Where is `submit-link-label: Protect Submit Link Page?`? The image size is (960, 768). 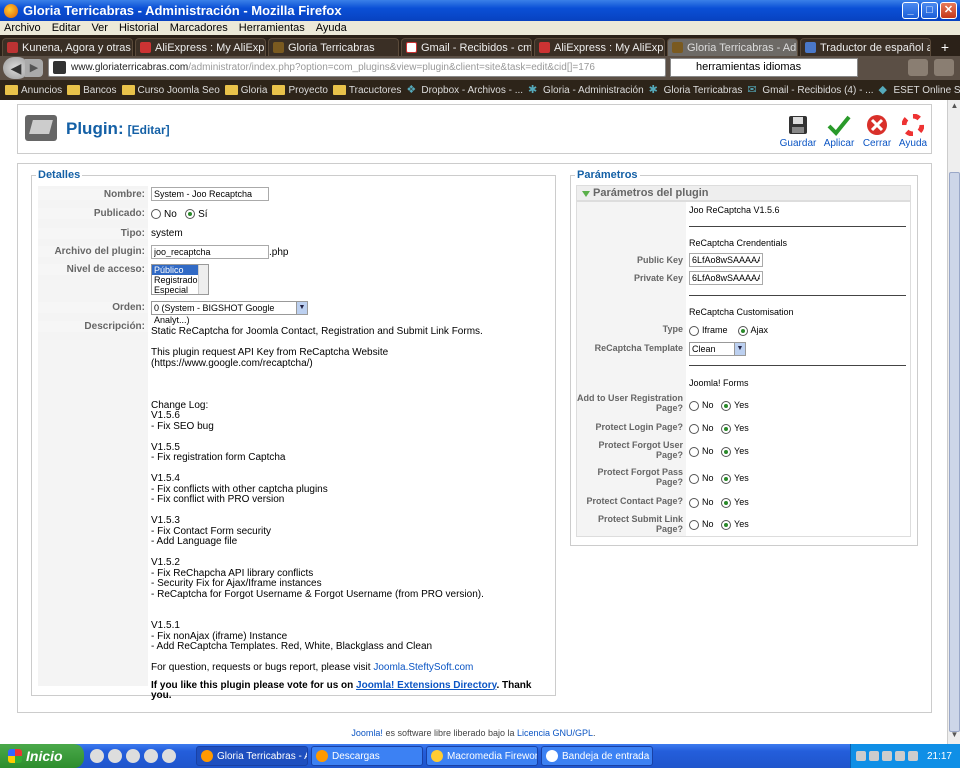 submit-link-label: Protect Submit Link Page? is located at coordinates (631, 524).